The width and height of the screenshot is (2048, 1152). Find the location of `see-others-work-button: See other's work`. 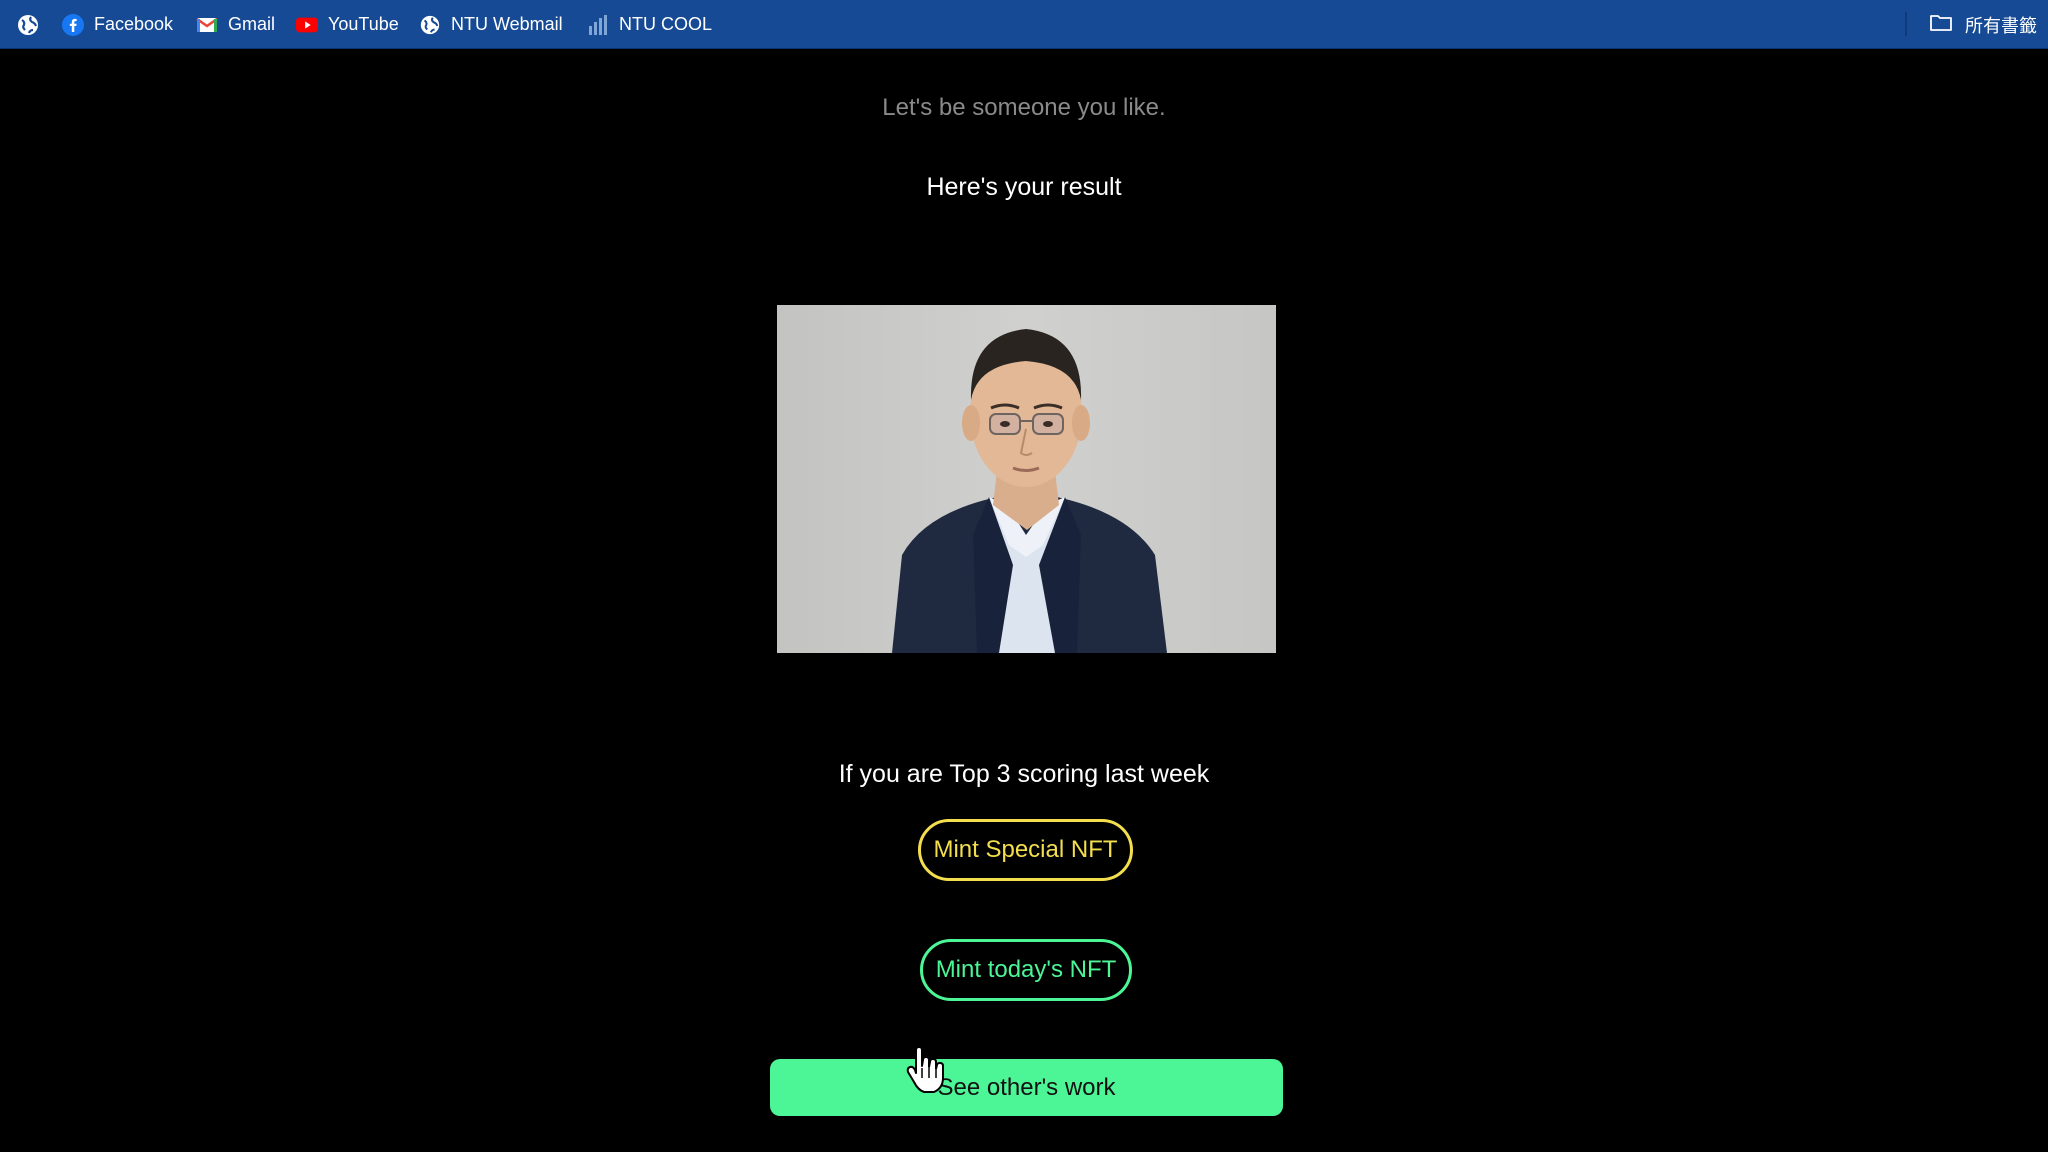

see-others-work-button: See other's work is located at coordinates (1026, 1087).